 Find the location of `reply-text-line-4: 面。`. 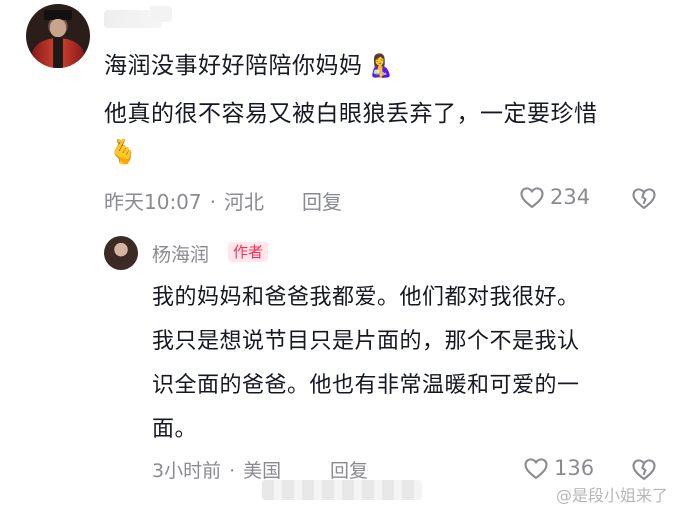

reply-text-line-4: 面。 is located at coordinates (175, 429).